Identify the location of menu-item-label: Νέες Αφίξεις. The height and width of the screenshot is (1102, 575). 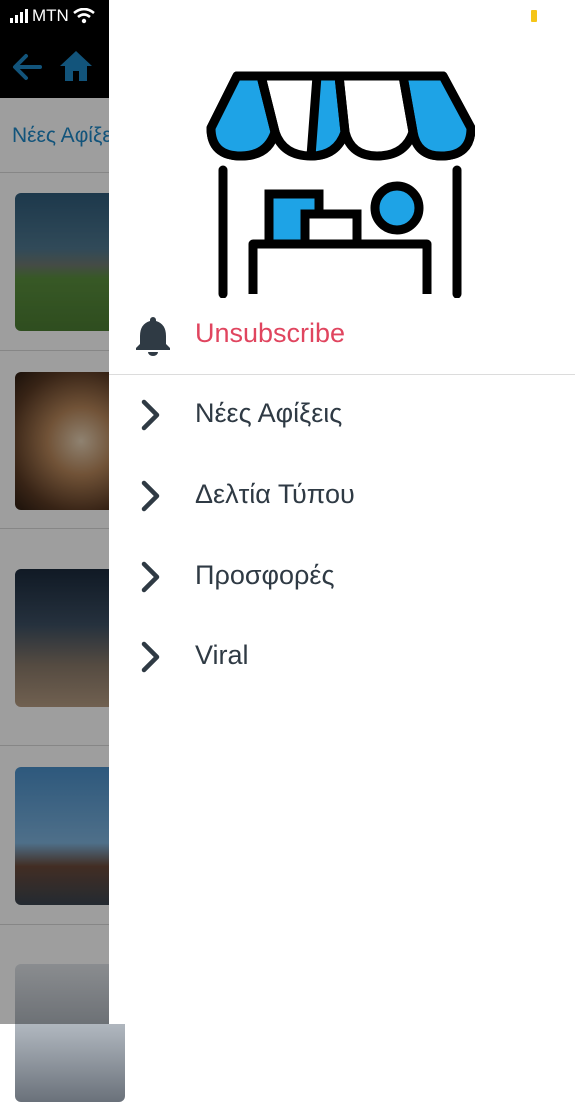
(269, 413).